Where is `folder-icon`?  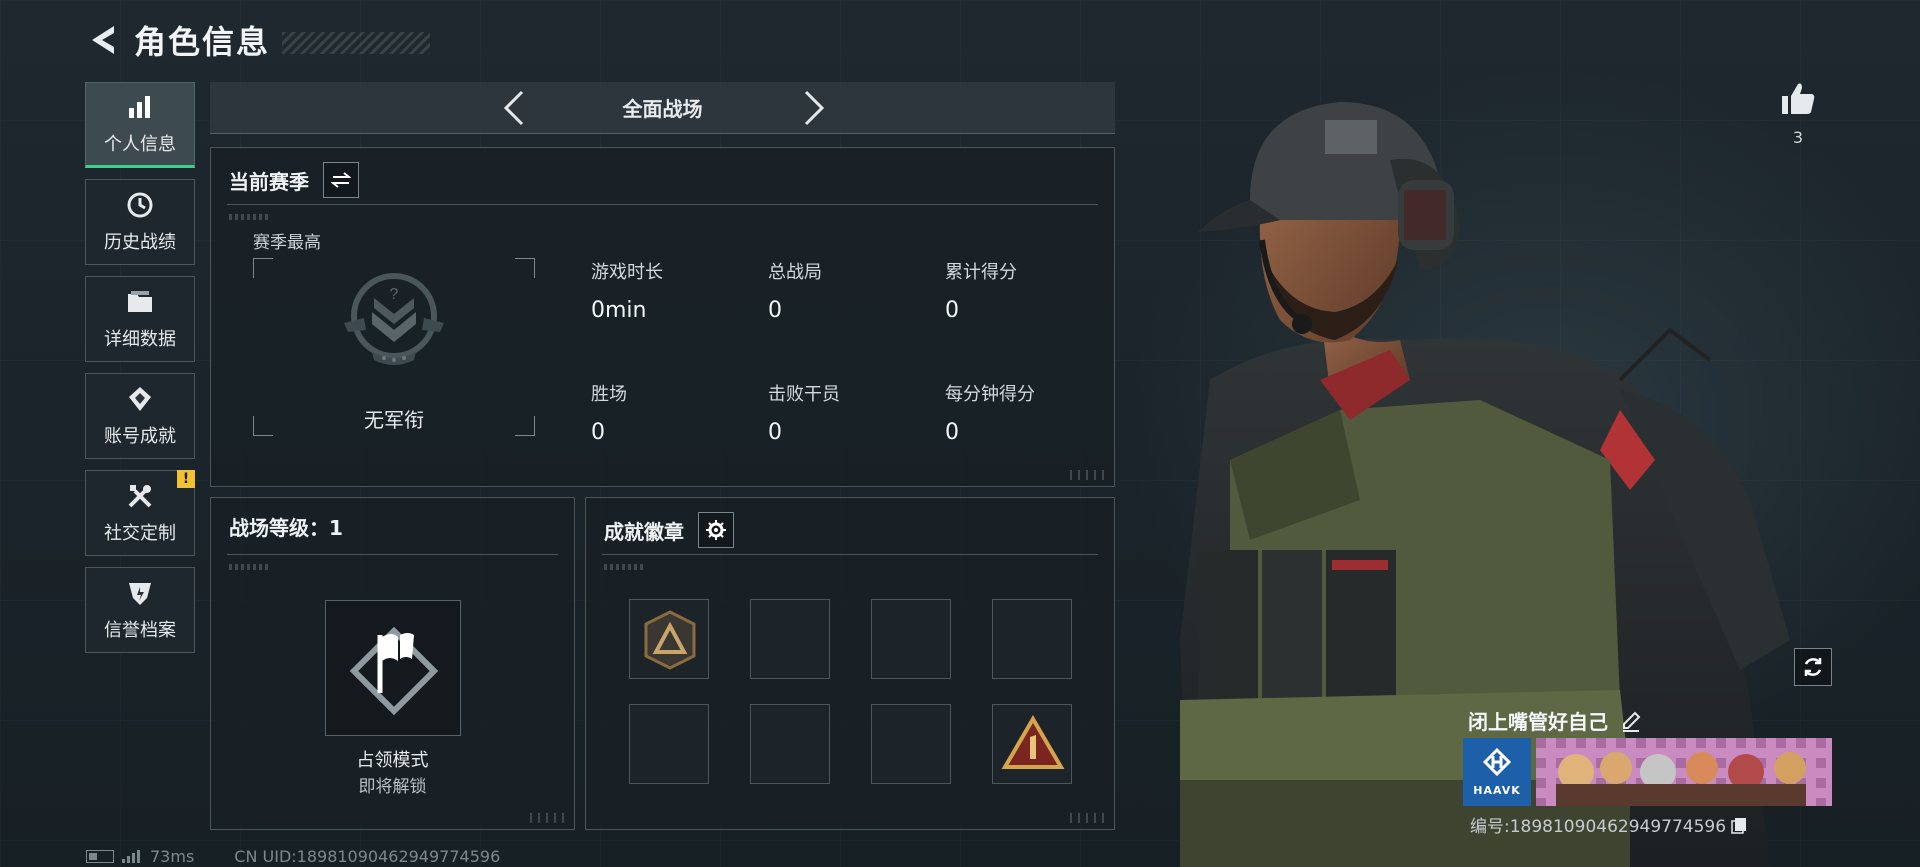
folder-icon is located at coordinates (140, 301).